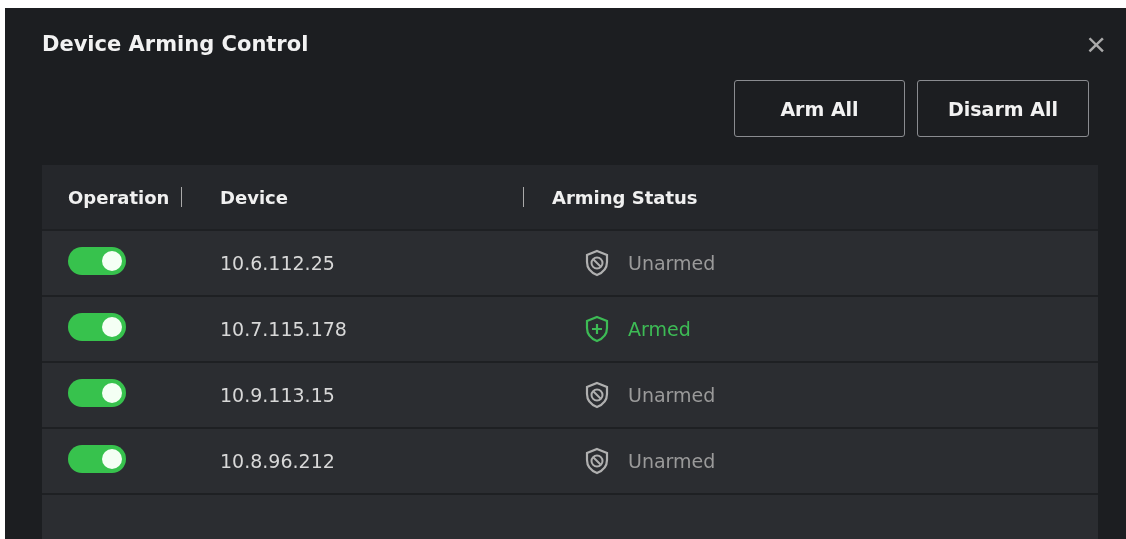 The height and width of the screenshot is (539, 1126). Describe the element at coordinates (277, 263) in the screenshot. I see `device-ip: 10.6.112.25` at that location.